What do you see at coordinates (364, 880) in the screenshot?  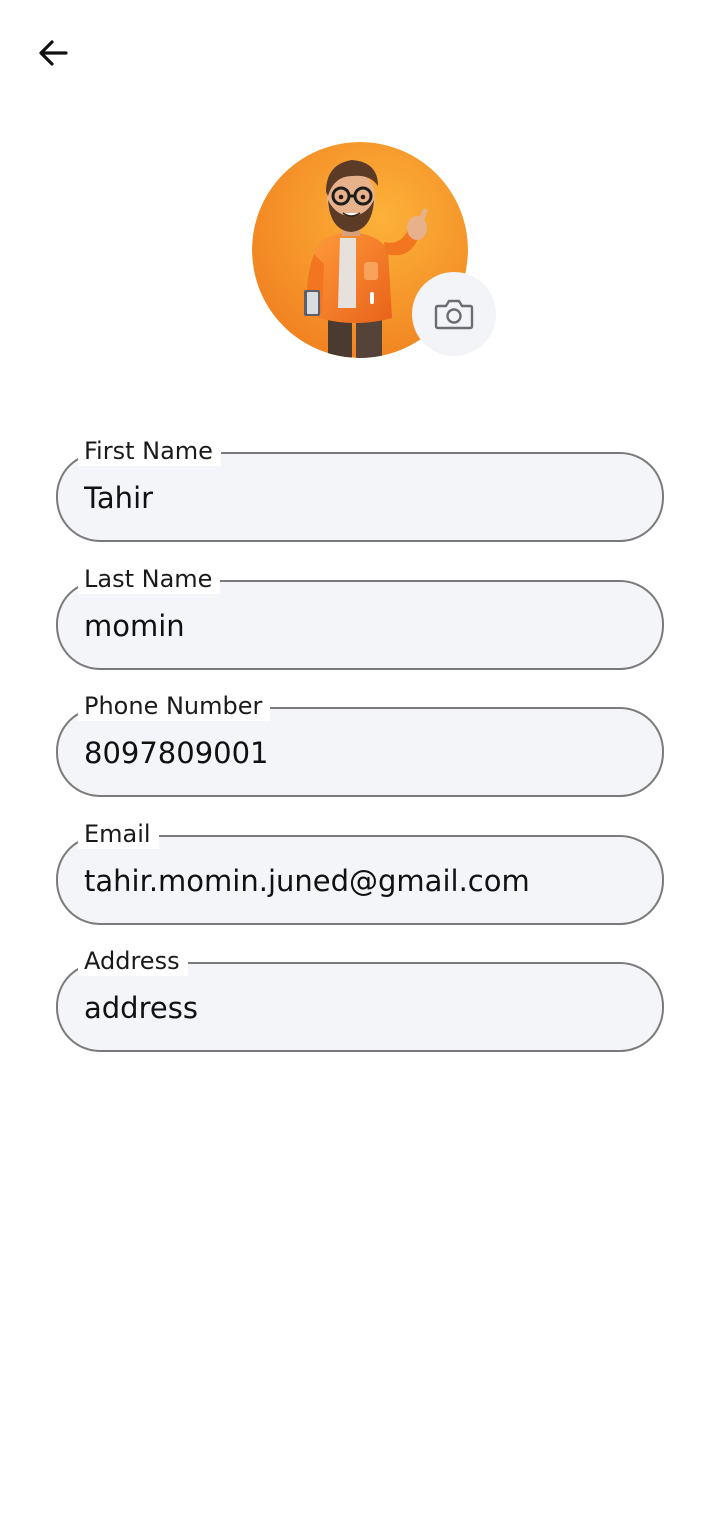 I see `email-input` at bounding box center [364, 880].